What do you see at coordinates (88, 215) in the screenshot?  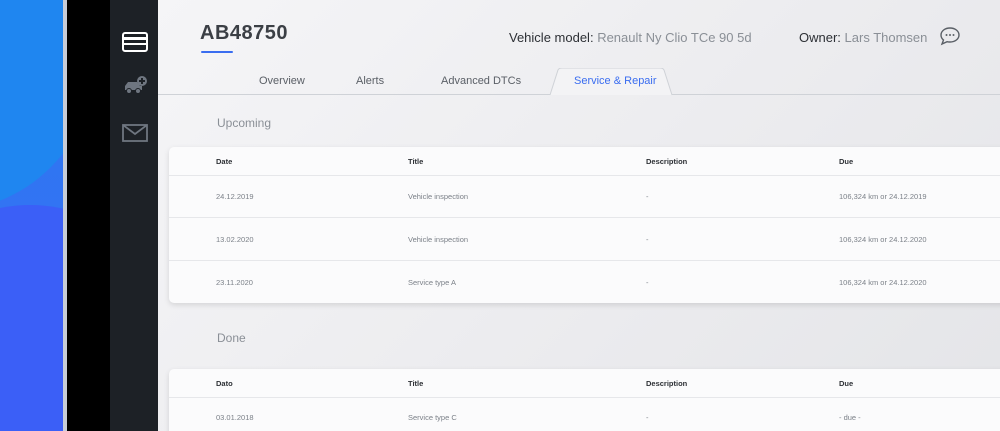 I see `device-frame` at bounding box center [88, 215].